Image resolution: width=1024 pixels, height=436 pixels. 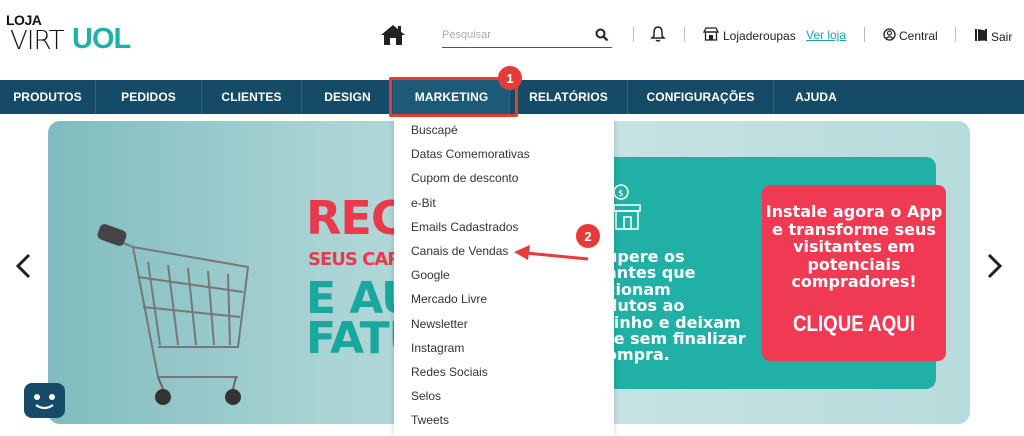 I want to click on annotation-arrow-icon, so click(x=551, y=253).